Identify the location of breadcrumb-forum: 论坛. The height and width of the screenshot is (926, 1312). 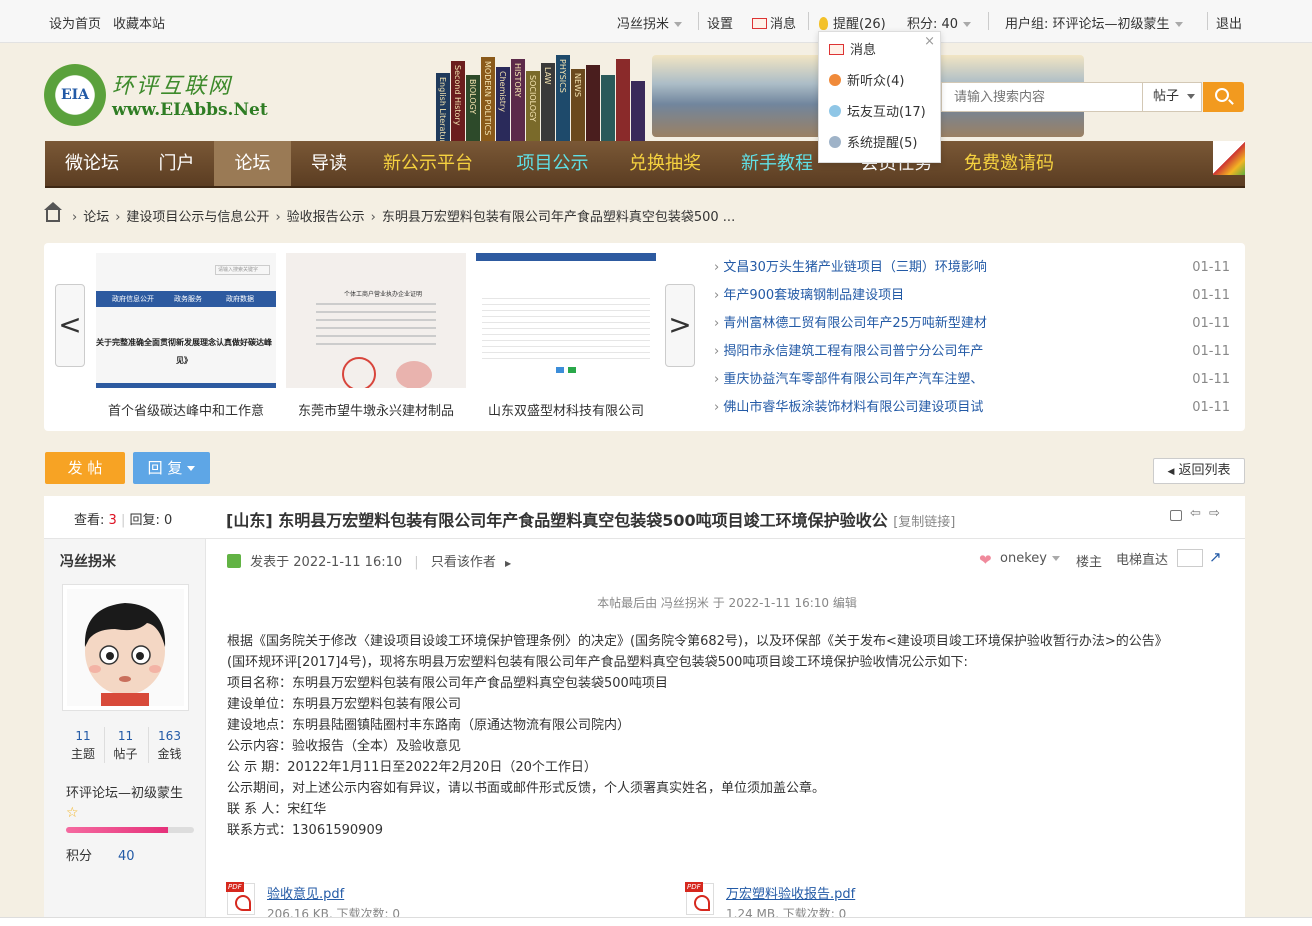
(96, 217).